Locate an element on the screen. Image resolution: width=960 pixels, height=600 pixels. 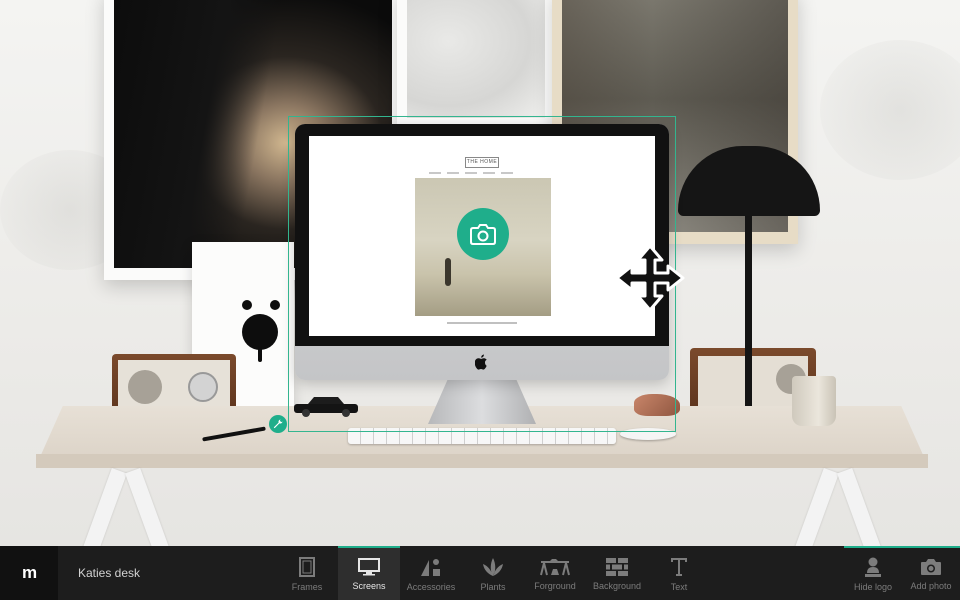
tool-foreground: Forground is located at coordinates (555, 573).